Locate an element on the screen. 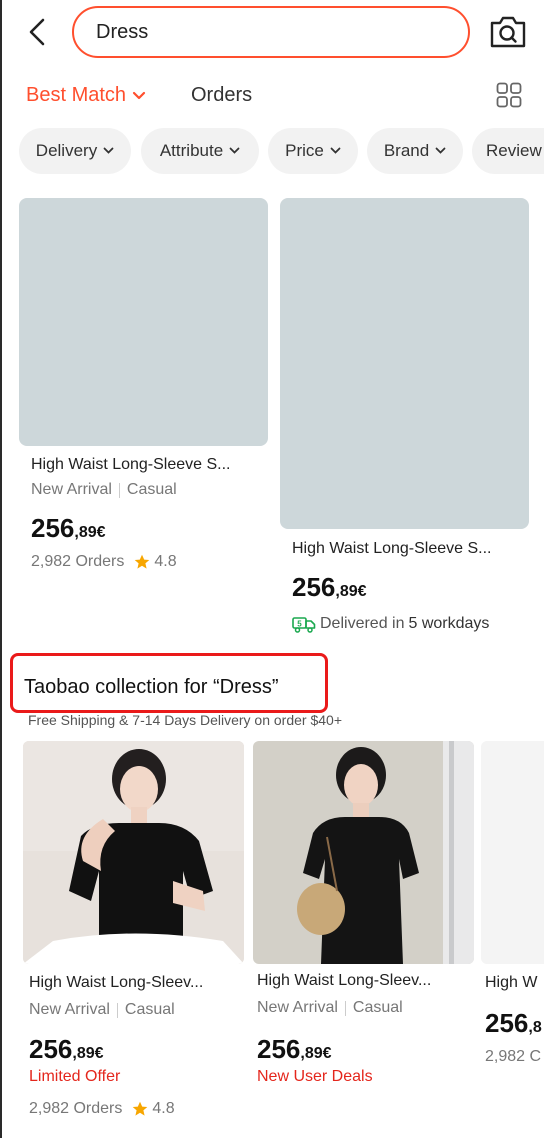  delivery-truck-icon: 5 is located at coordinates (304, 625).